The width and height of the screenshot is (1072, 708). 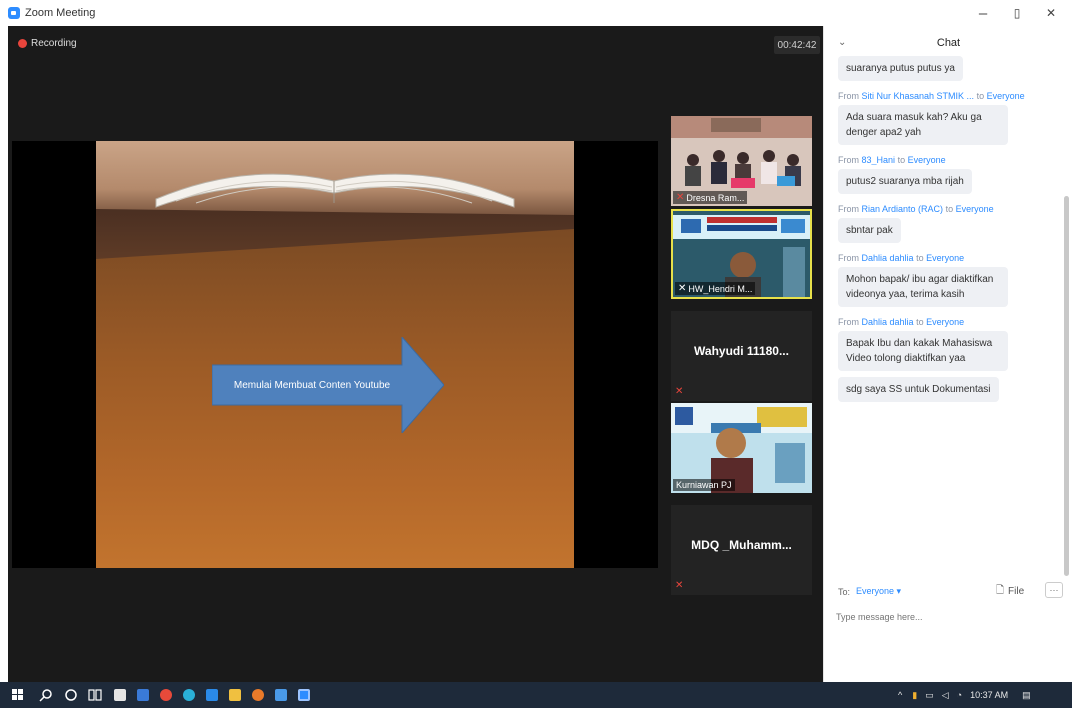 What do you see at coordinates (1051, 13) in the screenshot?
I see `close-button: ✕` at bounding box center [1051, 13].